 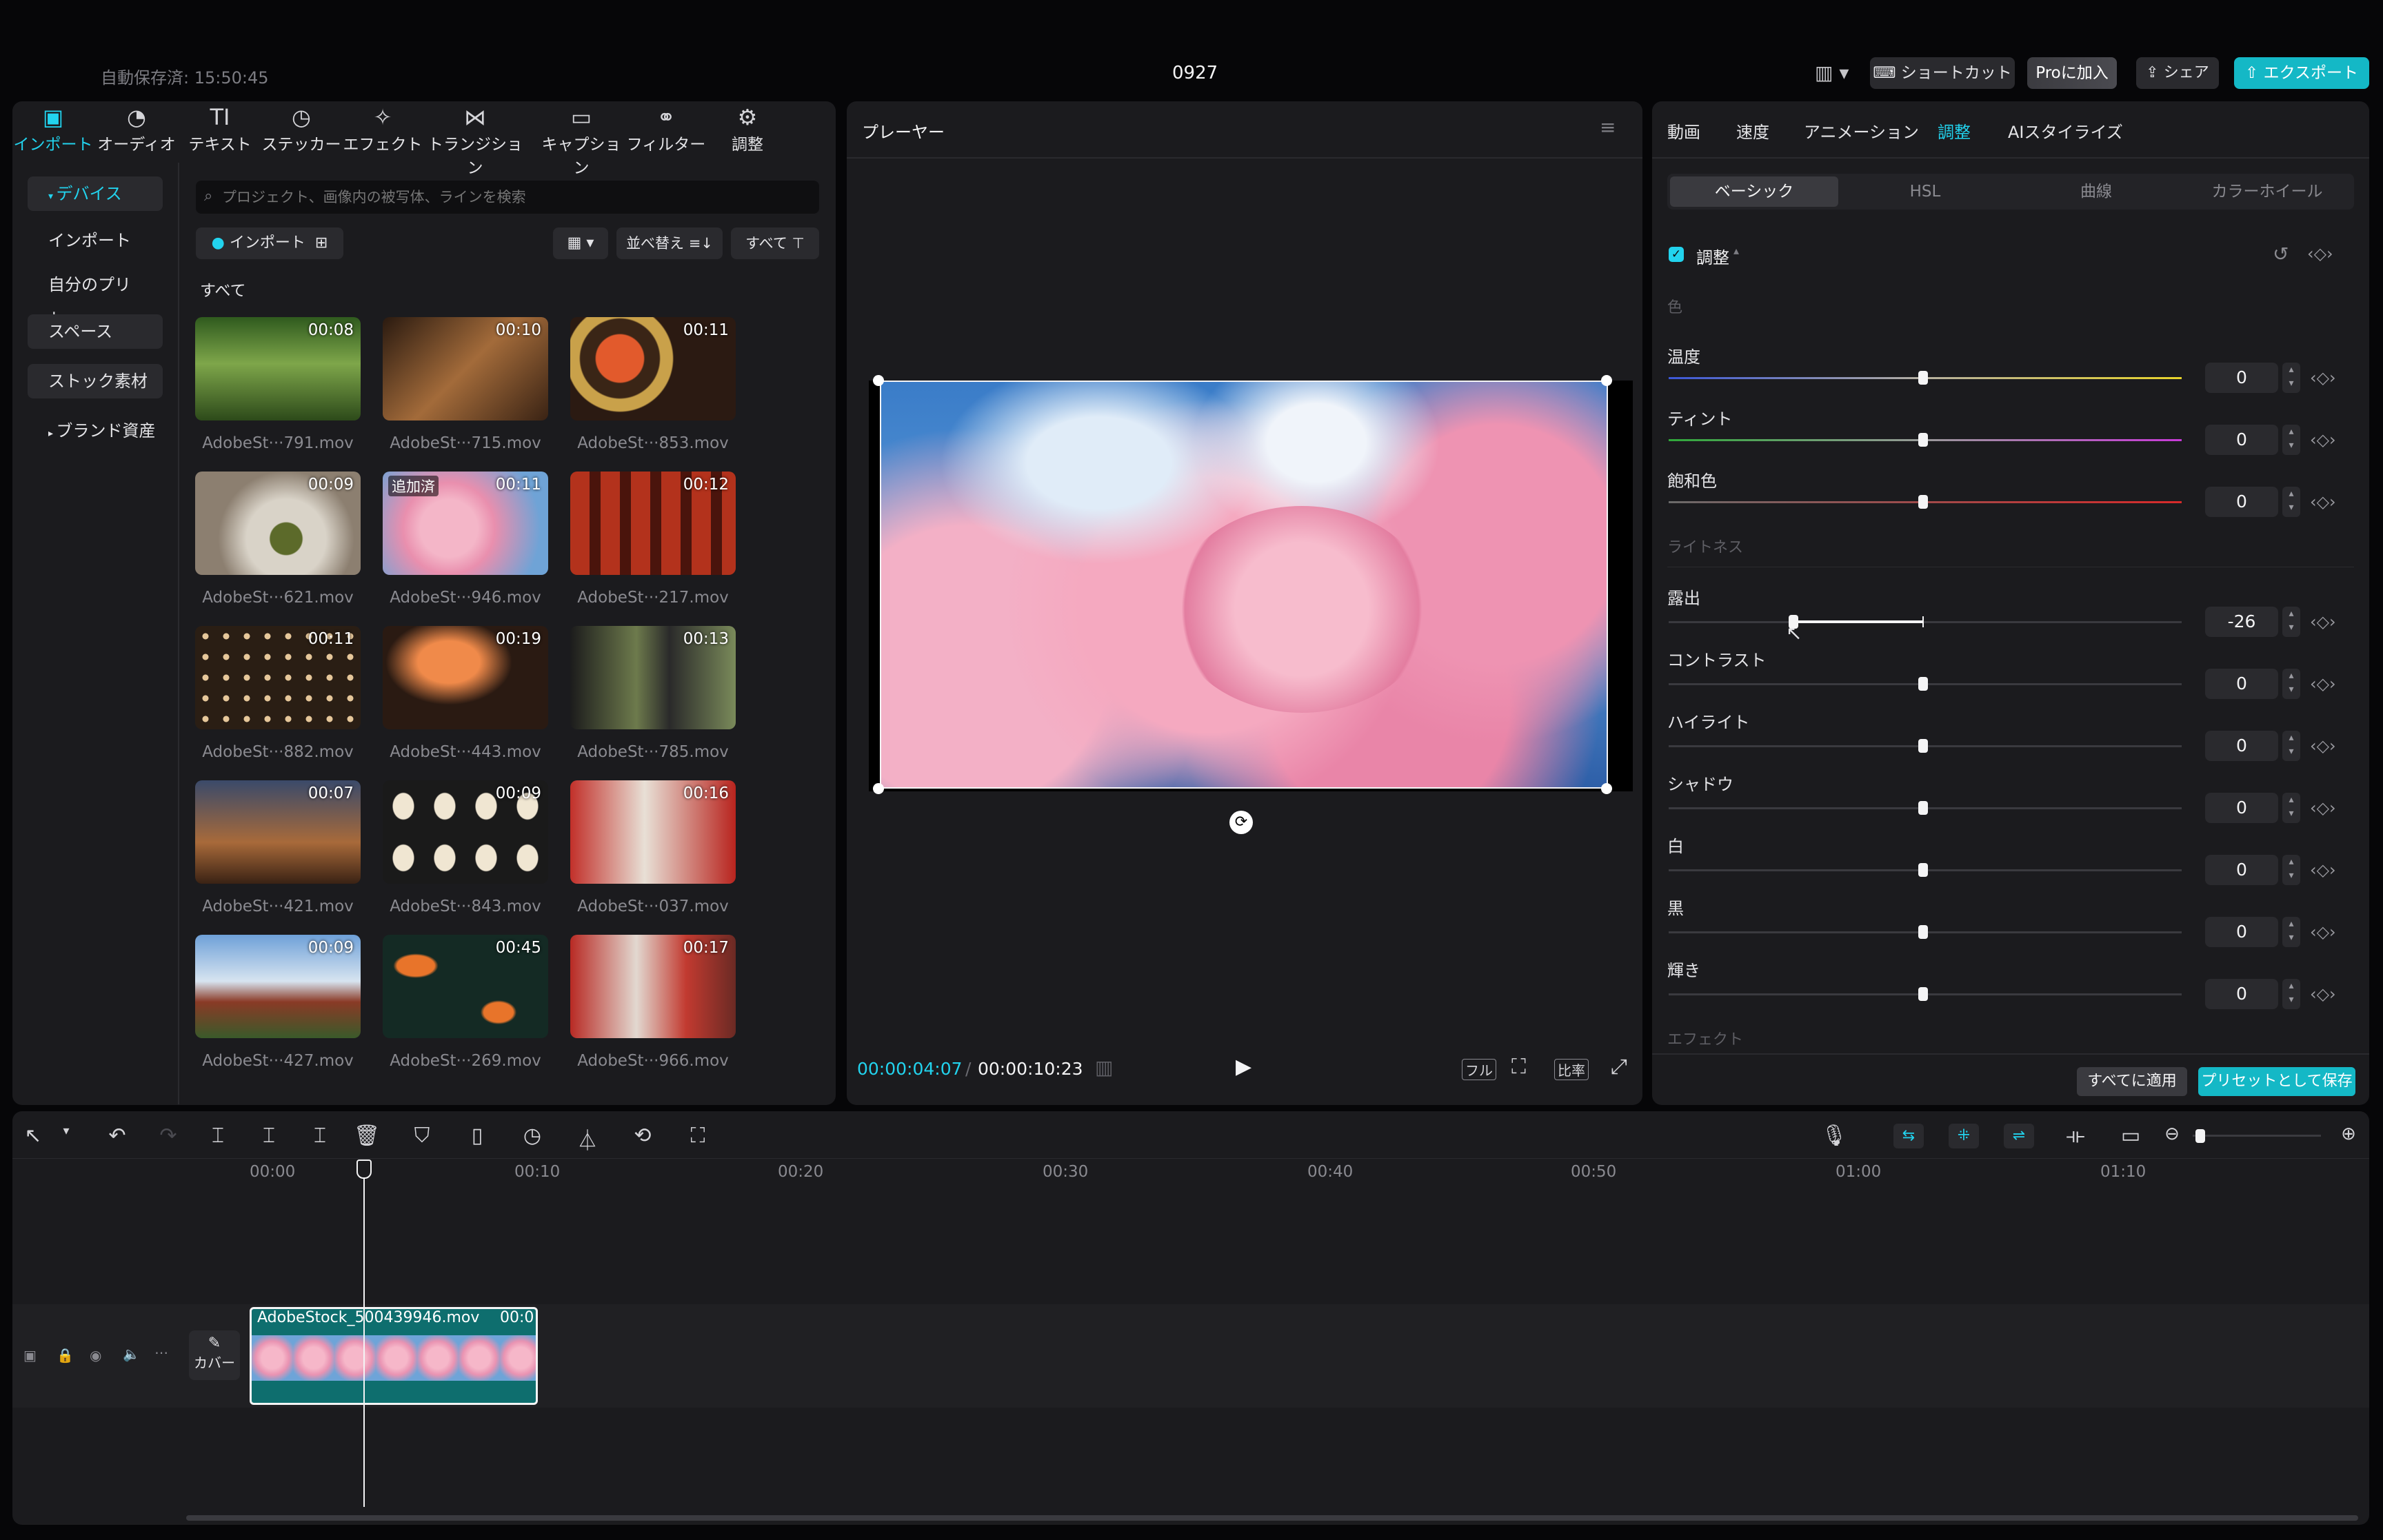 I want to click on list-item: 00:11 AdobeSt···853.mov, so click(x=653, y=390).